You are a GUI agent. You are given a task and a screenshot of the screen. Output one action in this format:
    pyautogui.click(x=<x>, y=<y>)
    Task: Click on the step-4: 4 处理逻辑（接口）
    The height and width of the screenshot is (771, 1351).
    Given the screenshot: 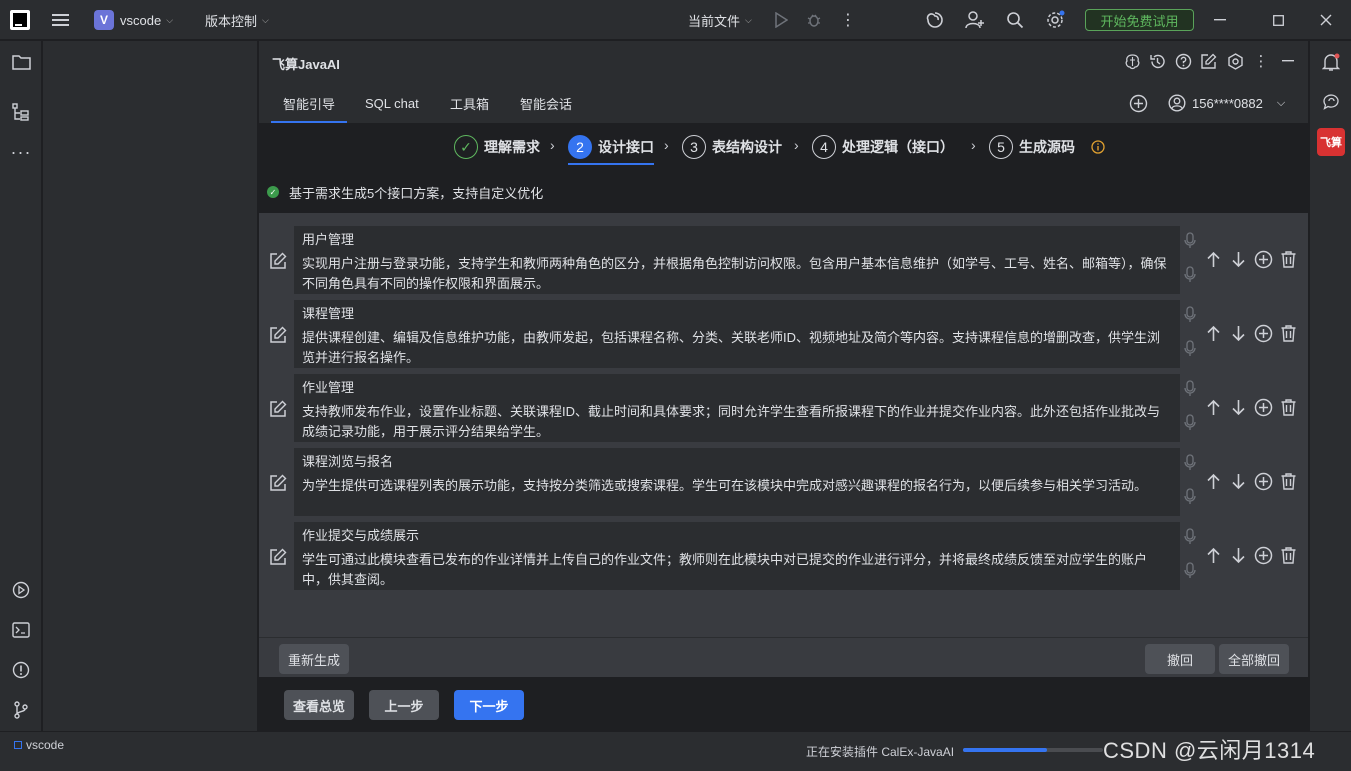 What is the action you would take?
    pyautogui.click(x=883, y=147)
    